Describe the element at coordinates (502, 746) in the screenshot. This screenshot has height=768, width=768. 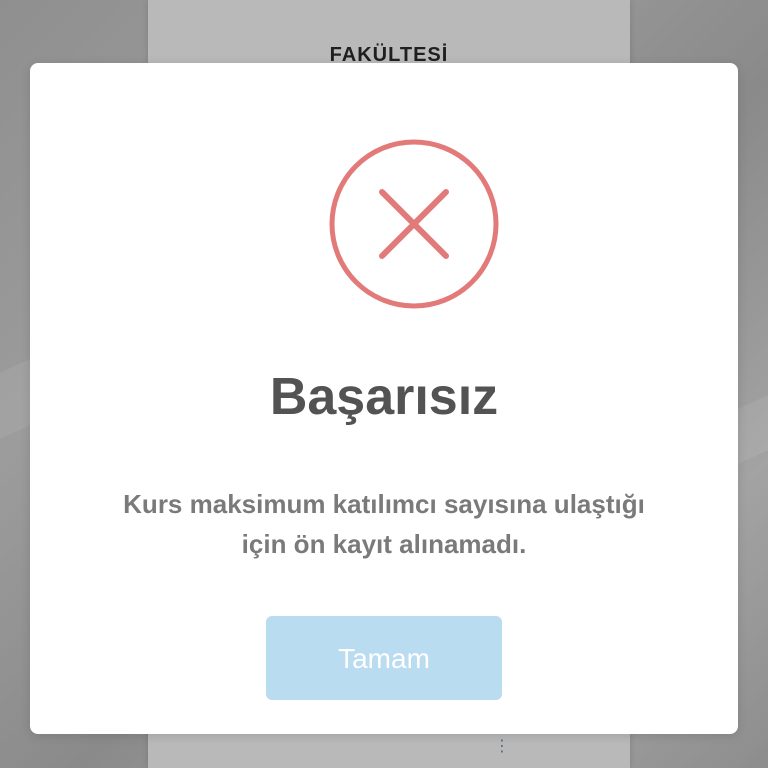
I see `more-options-icon: ⋮` at that location.